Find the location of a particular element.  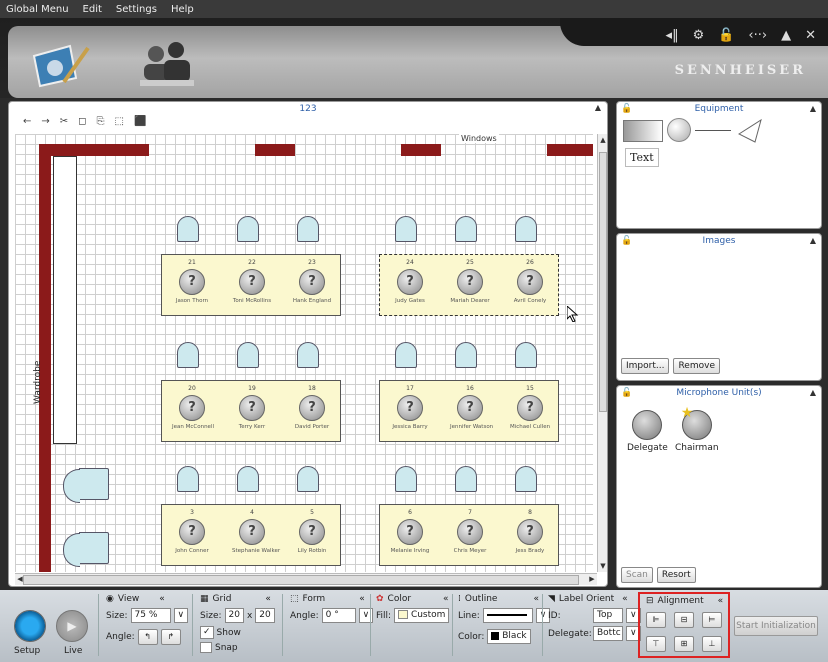

scroll-right-icon: ▶ is located at coordinates (592, 579).